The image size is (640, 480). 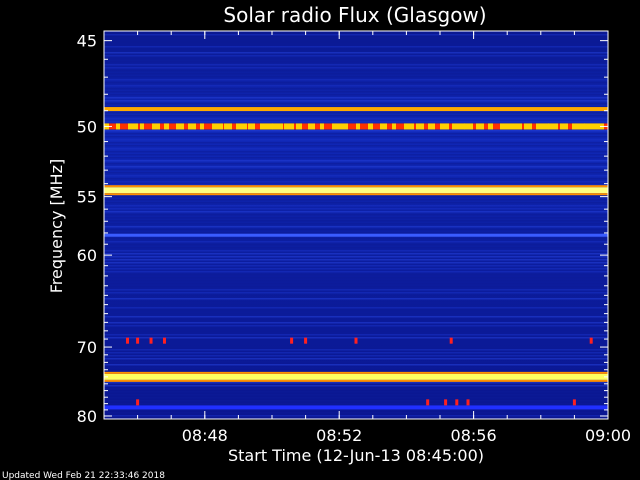 I want to click on y-tick-label: 50, so click(x=87, y=126).